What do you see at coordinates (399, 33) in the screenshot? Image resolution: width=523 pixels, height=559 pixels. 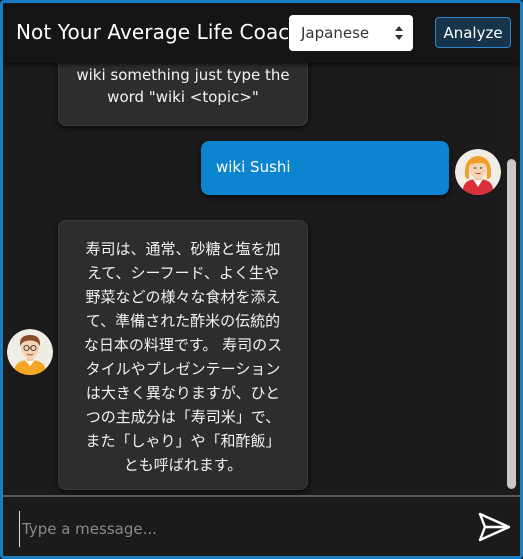 I see `up-down-arrows-icon` at bounding box center [399, 33].